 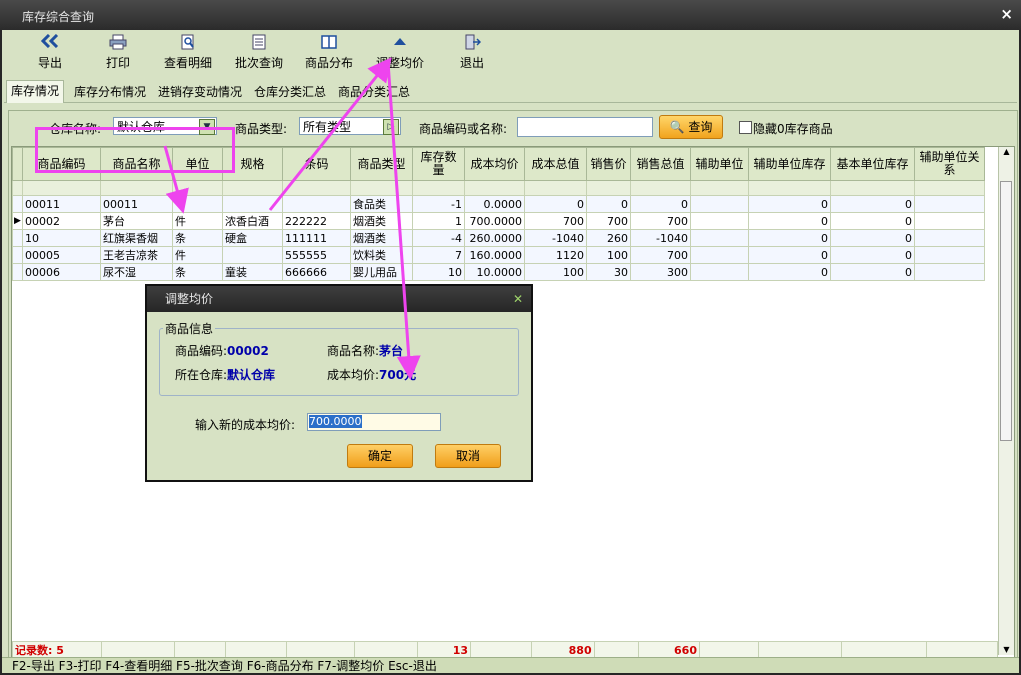 I want to click on table-cell: 160.0000, so click(x=494, y=255).